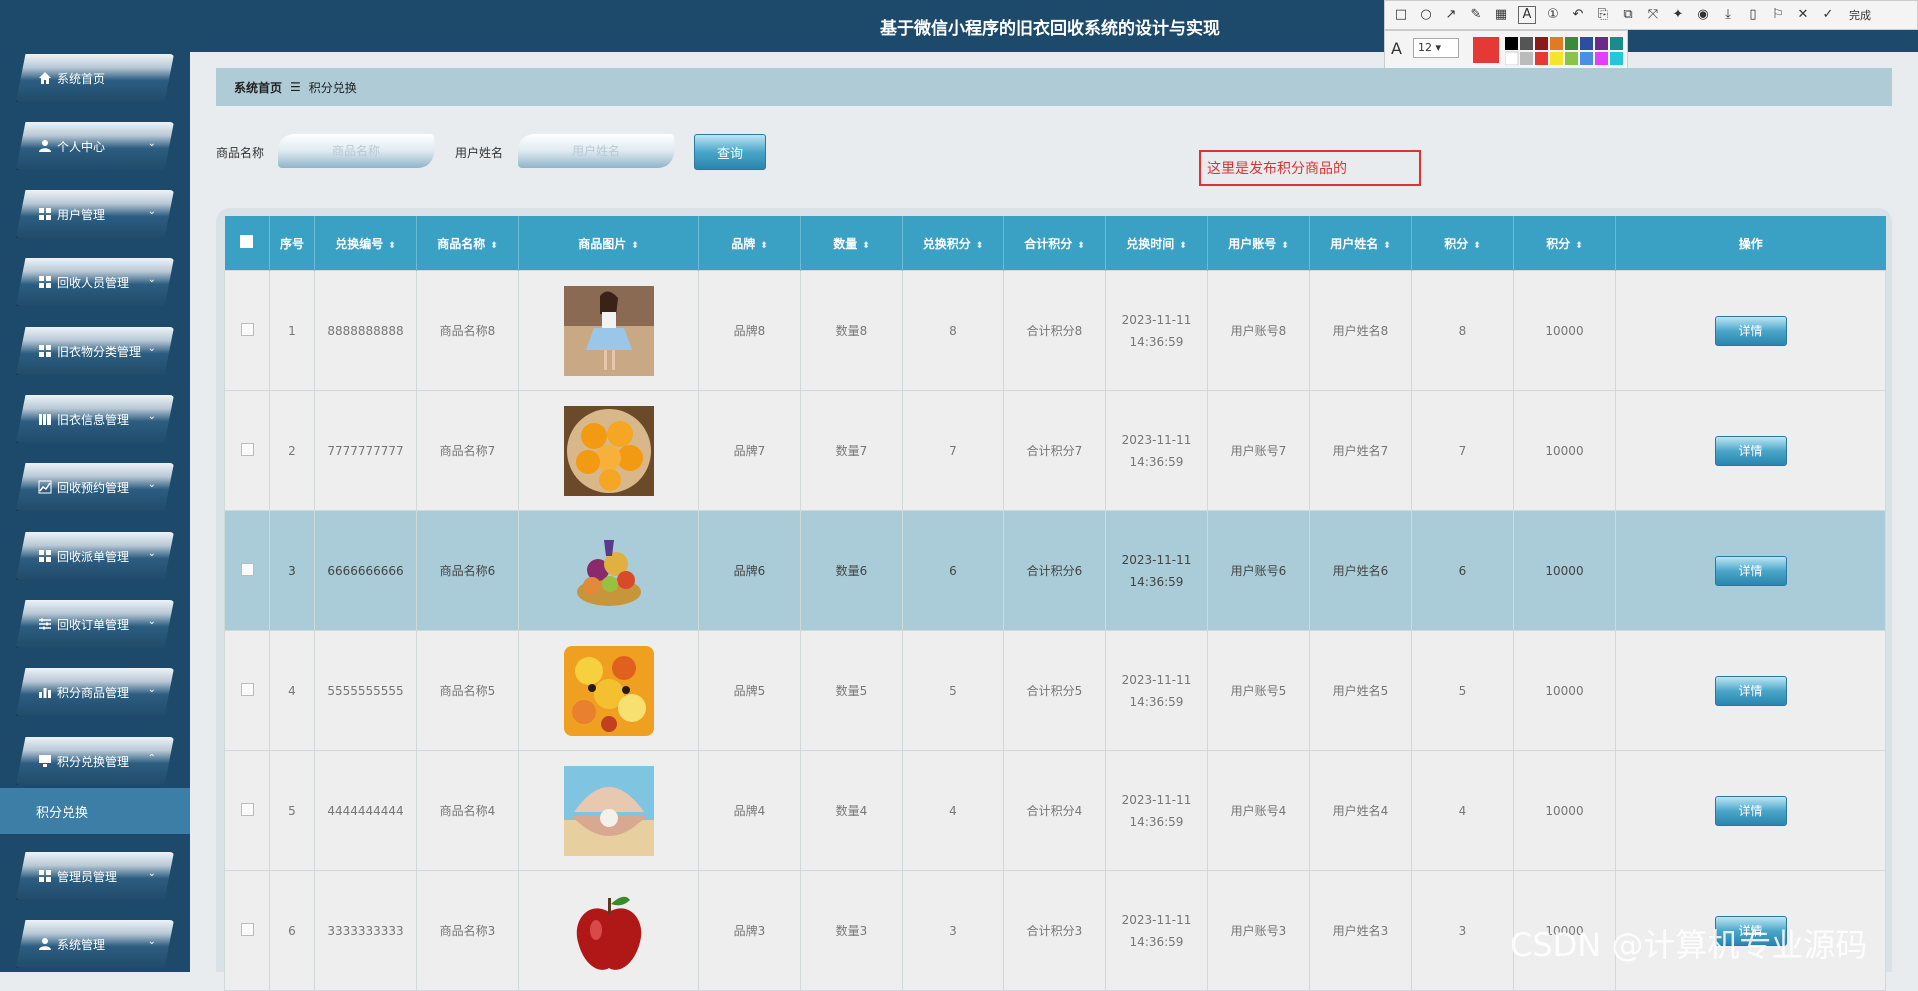 The height and width of the screenshot is (991, 1918). I want to click on pen-tool-icon: ✎, so click(1476, 15).